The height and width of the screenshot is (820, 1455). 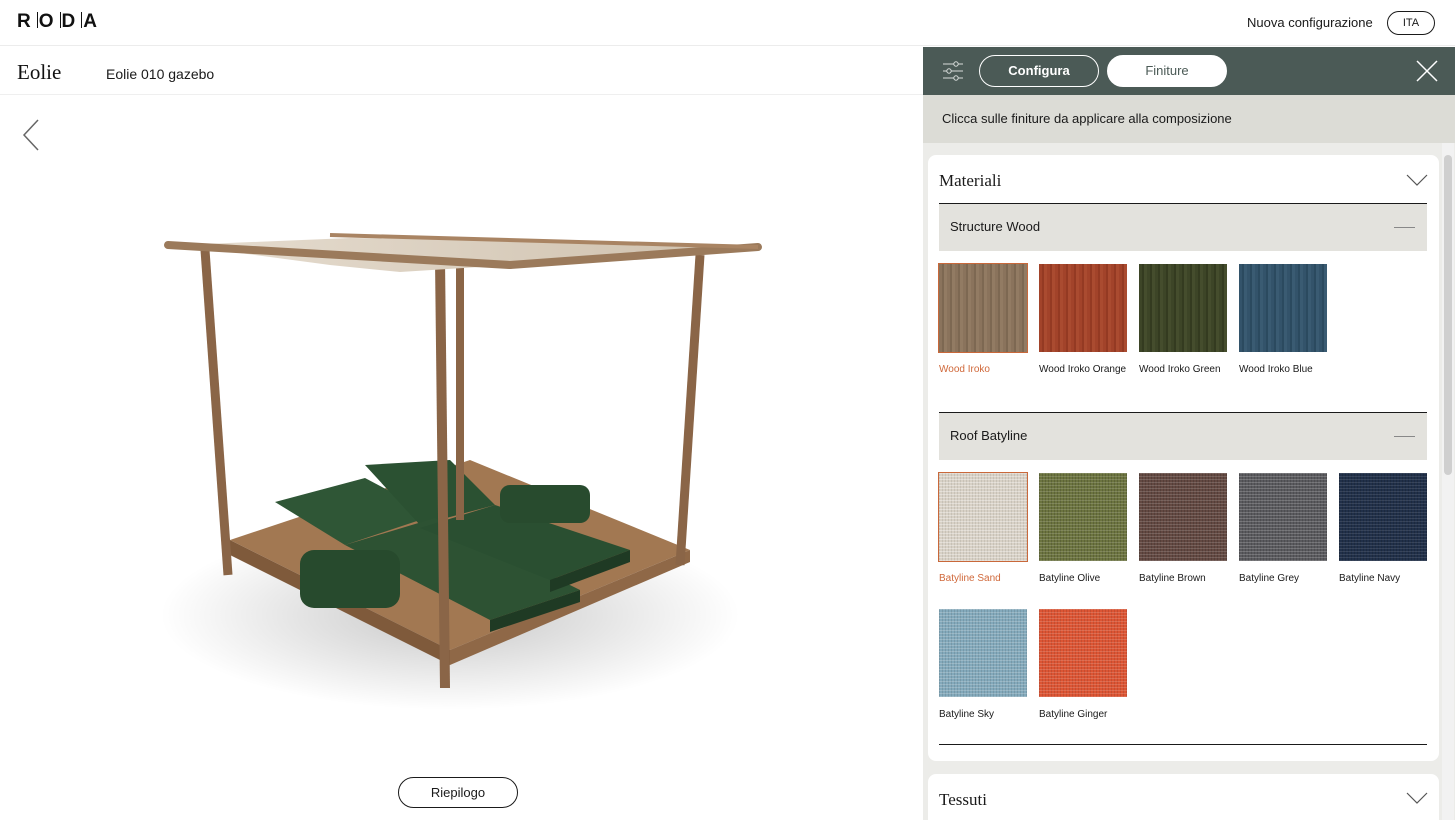 I want to click on product-name: Eolie, so click(x=39, y=72).